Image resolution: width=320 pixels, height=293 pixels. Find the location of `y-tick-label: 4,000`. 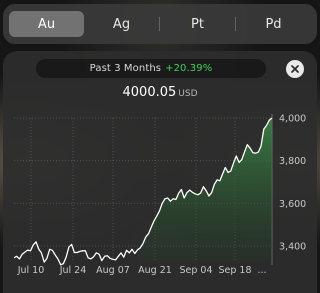

y-tick-label: 4,000 is located at coordinates (292, 119).